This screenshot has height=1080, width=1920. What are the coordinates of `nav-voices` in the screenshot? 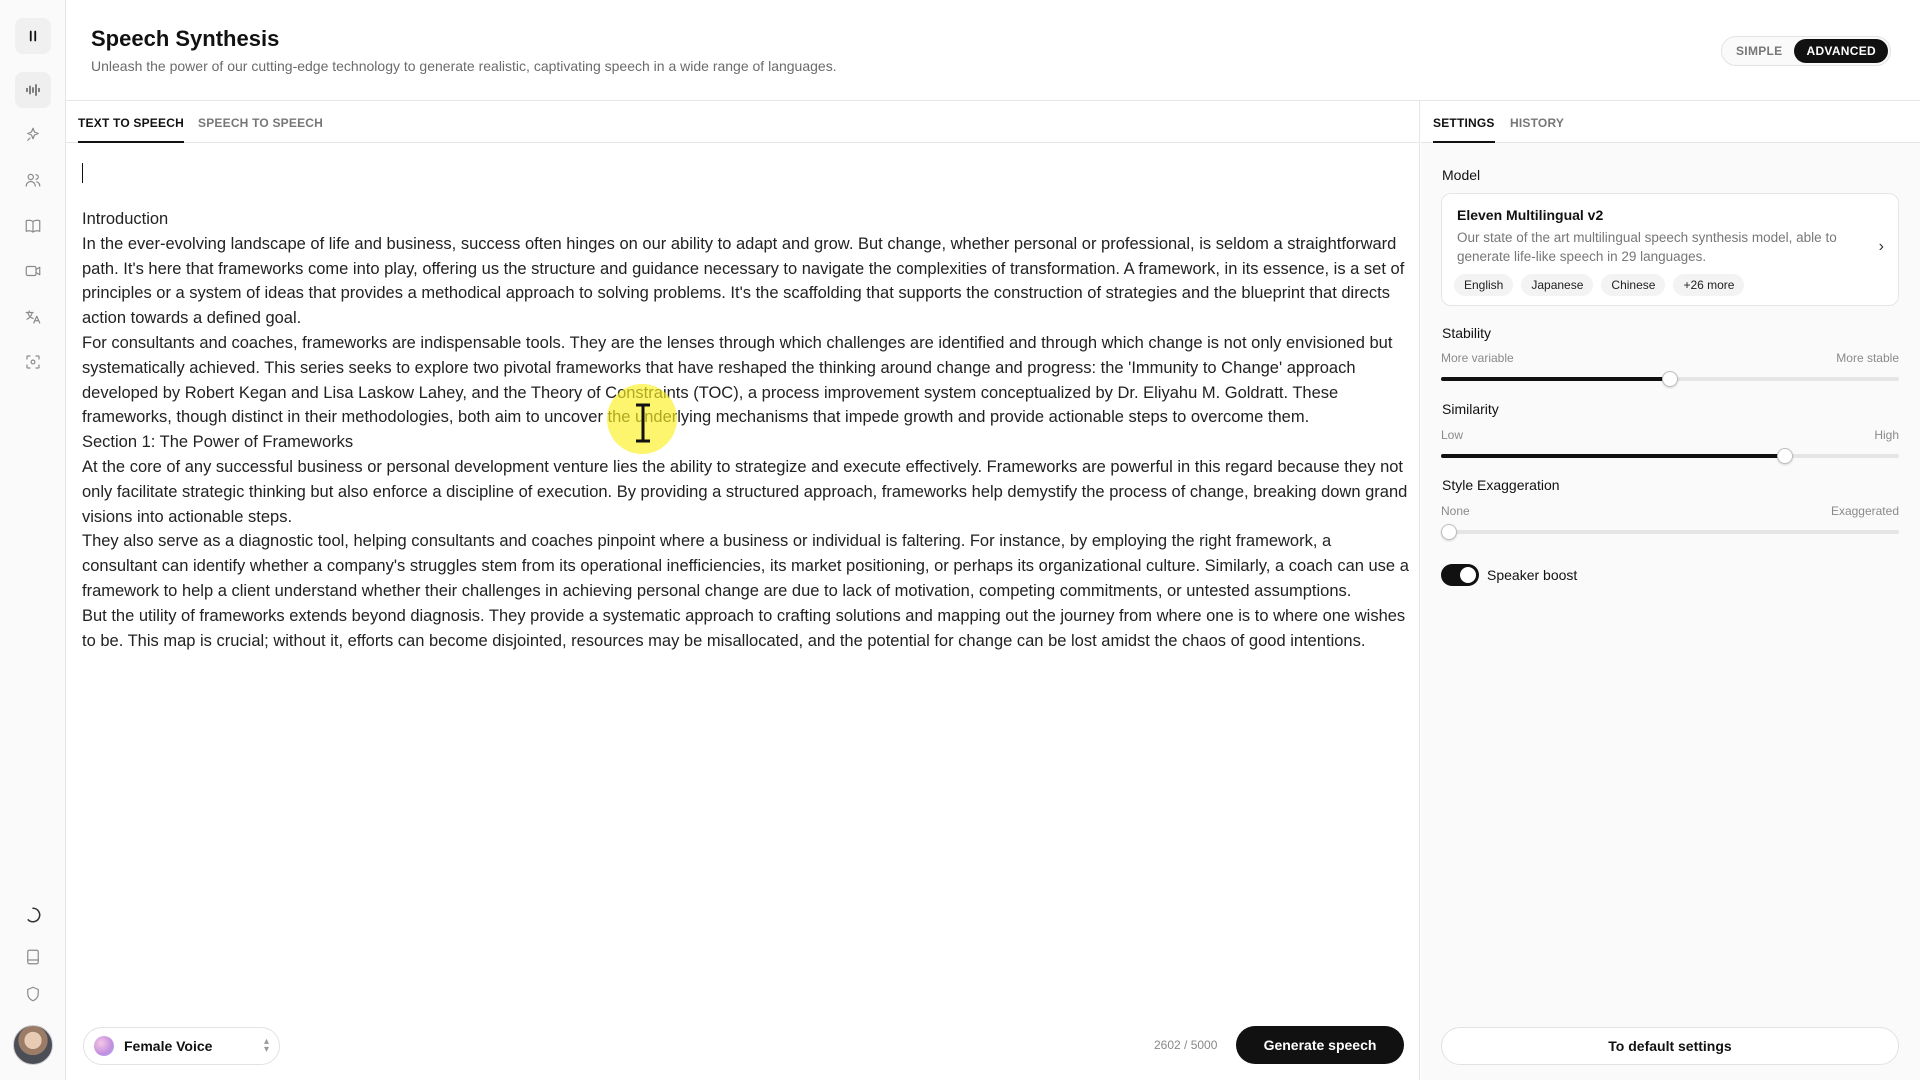 It's located at (33, 180).